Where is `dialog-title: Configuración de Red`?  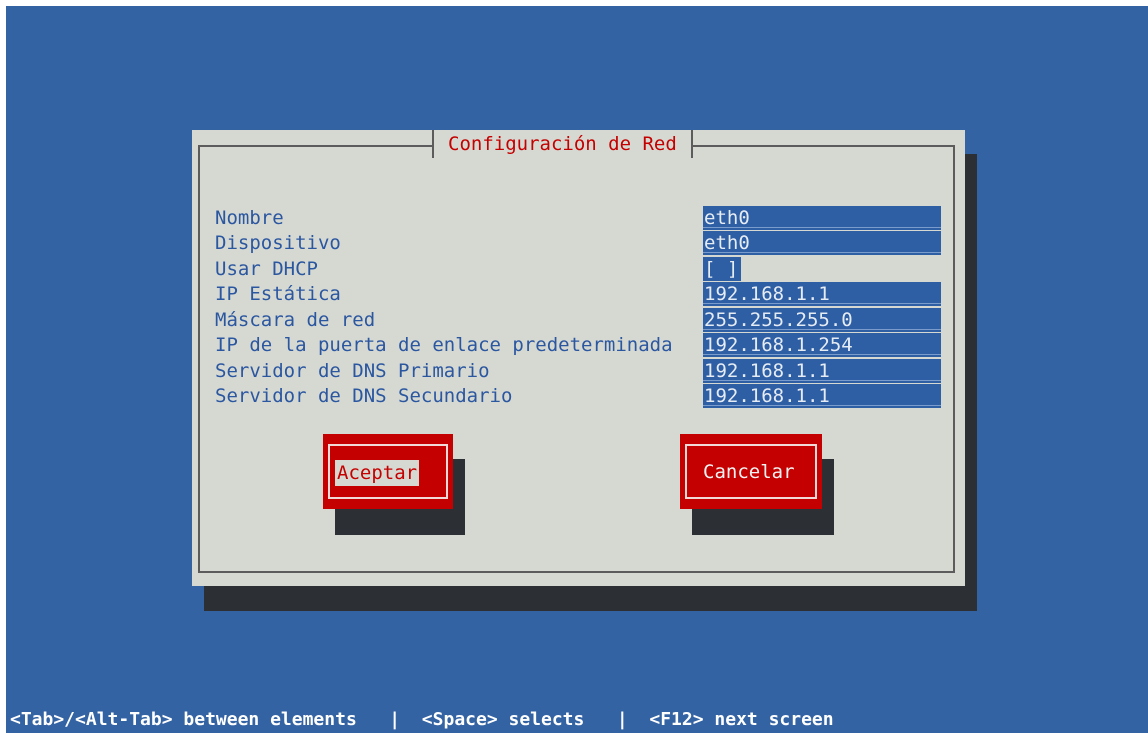 dialog-title: Configuración de Red is located at coordinates (562, 144).